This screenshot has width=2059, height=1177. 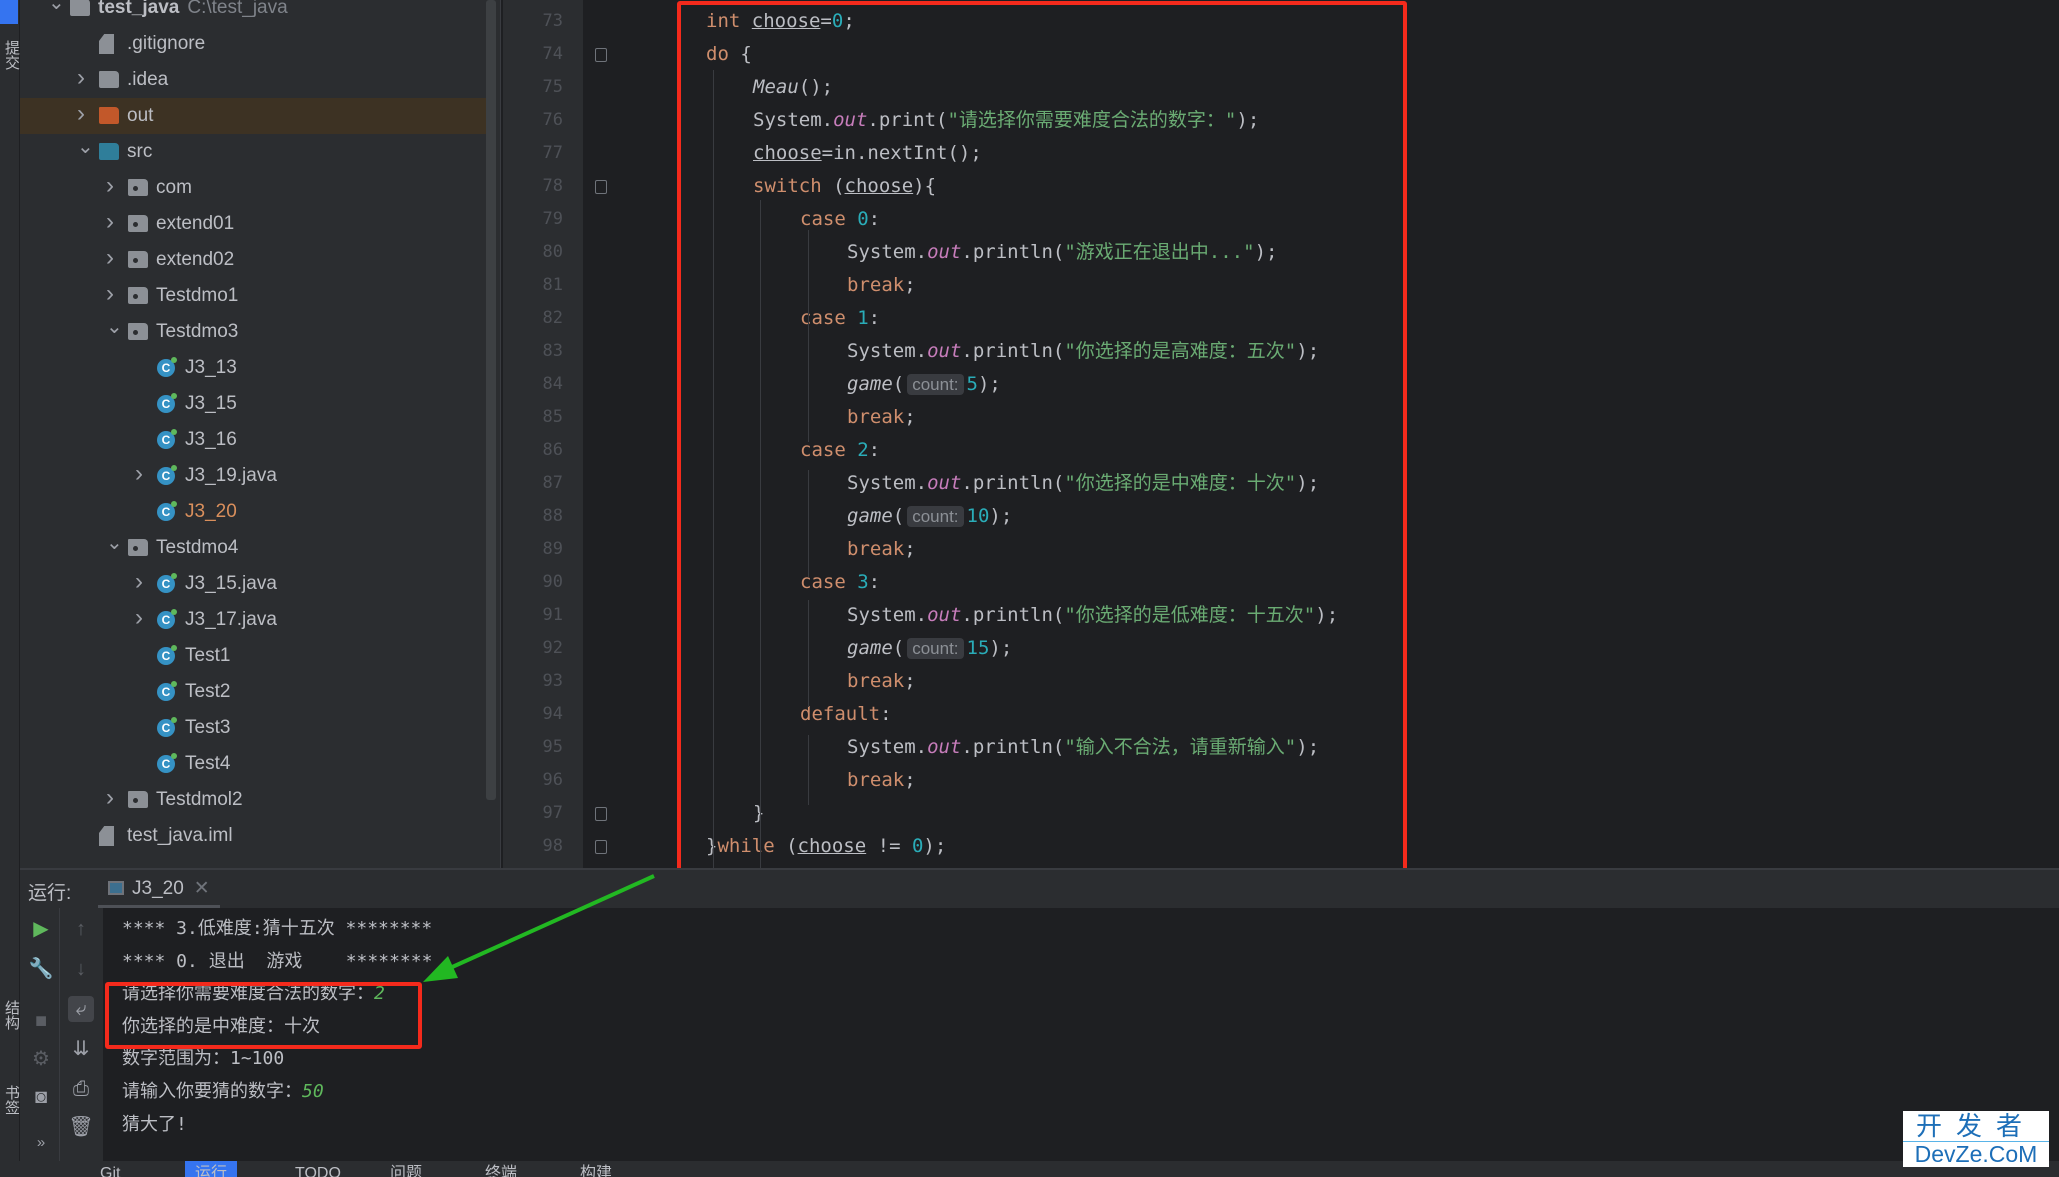 I want to click on debug-icon: ⚙, so click(x=41, y=1059).